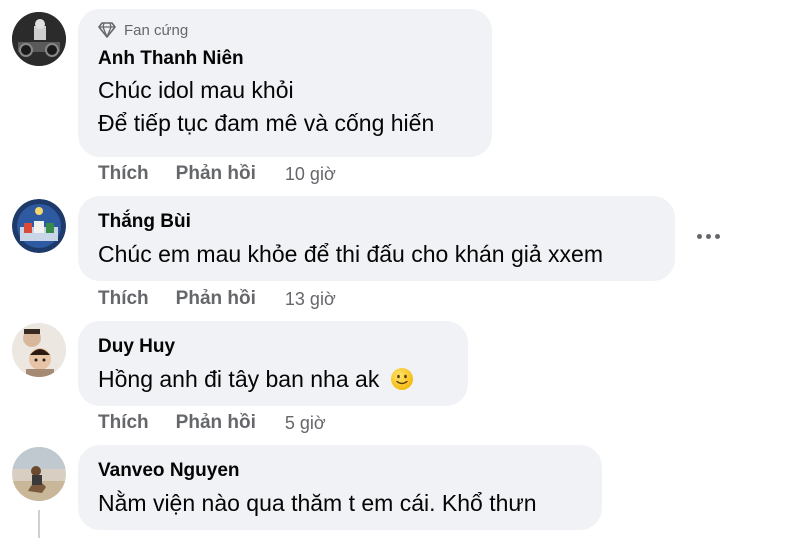  Describe the element at coordinates (375, 222) in the screenshot. I see `author-name: Thắng Bùi` at that location.